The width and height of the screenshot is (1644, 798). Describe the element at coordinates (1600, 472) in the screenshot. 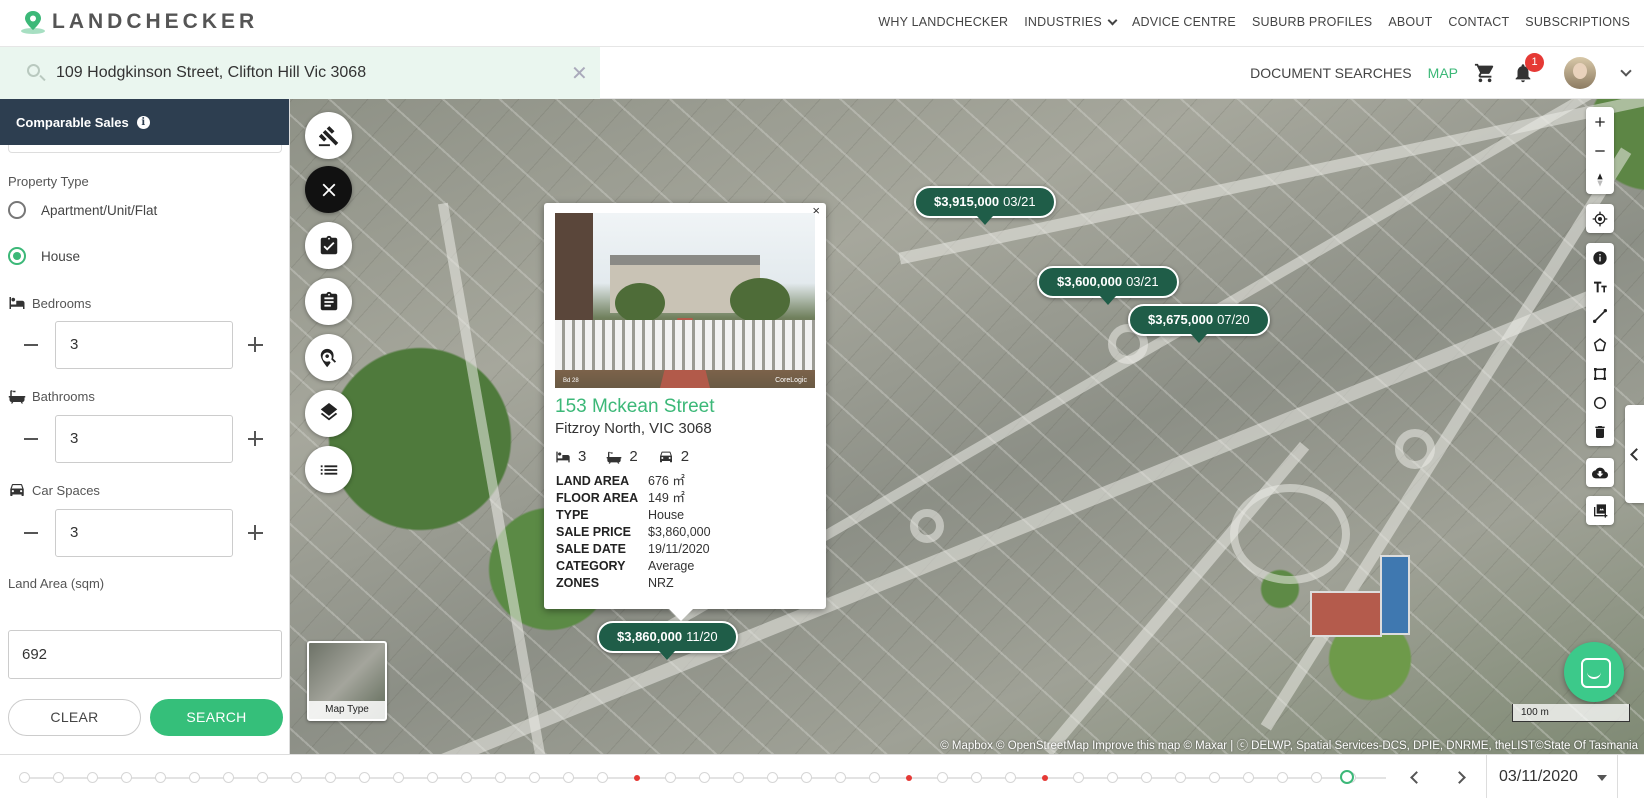

I see `download-button` at that location.